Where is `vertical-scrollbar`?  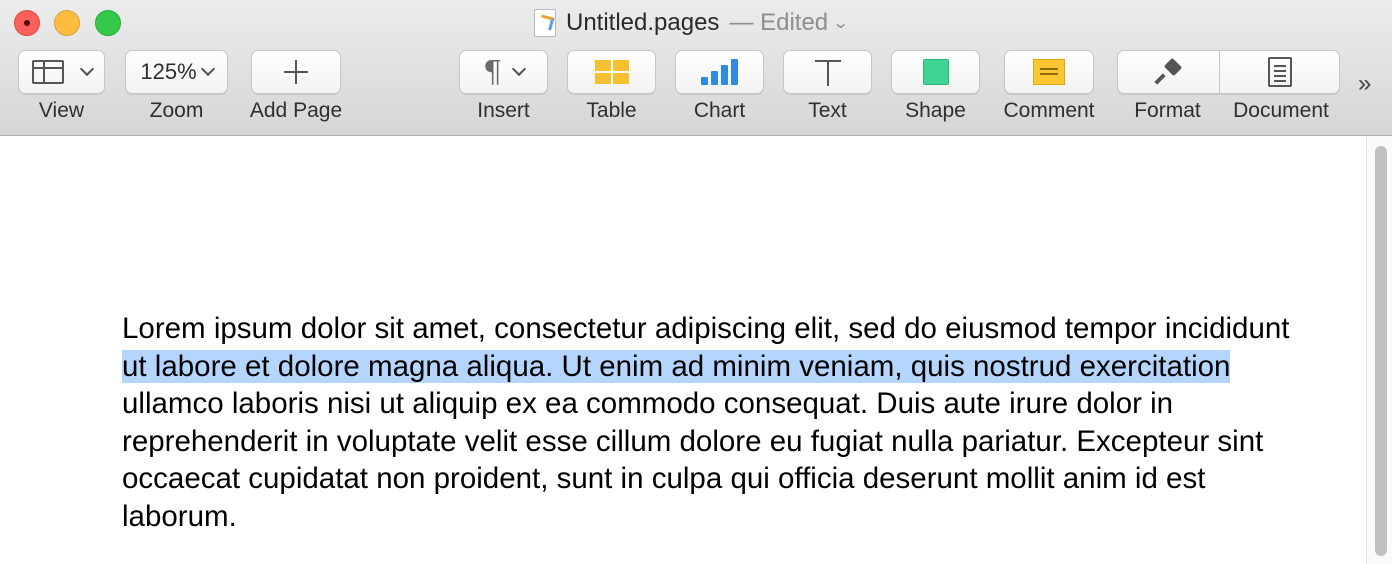
vertical-scrollbar is located at coordinates (1379, 350).